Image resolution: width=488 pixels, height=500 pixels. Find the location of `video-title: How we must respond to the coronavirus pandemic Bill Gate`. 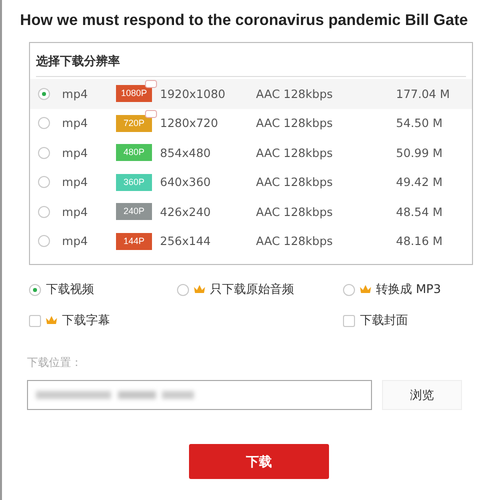

video-title: How we must respond to the coronavirus pandemic Bill Gate is located at coordinates (244, 21).